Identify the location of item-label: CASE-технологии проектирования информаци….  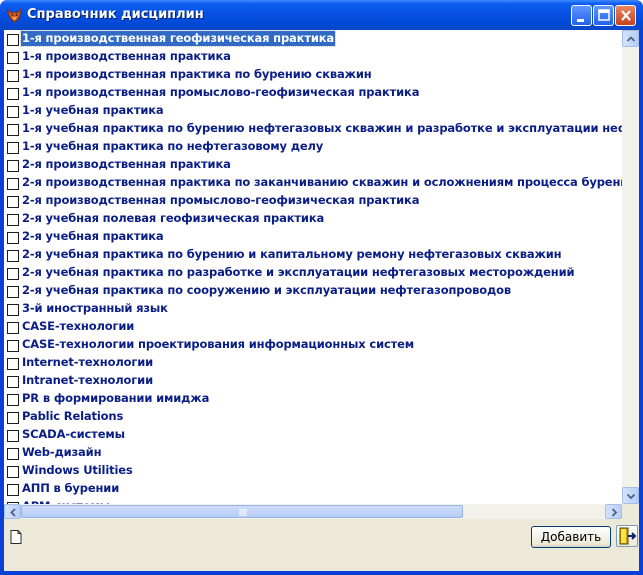
(218, 344).